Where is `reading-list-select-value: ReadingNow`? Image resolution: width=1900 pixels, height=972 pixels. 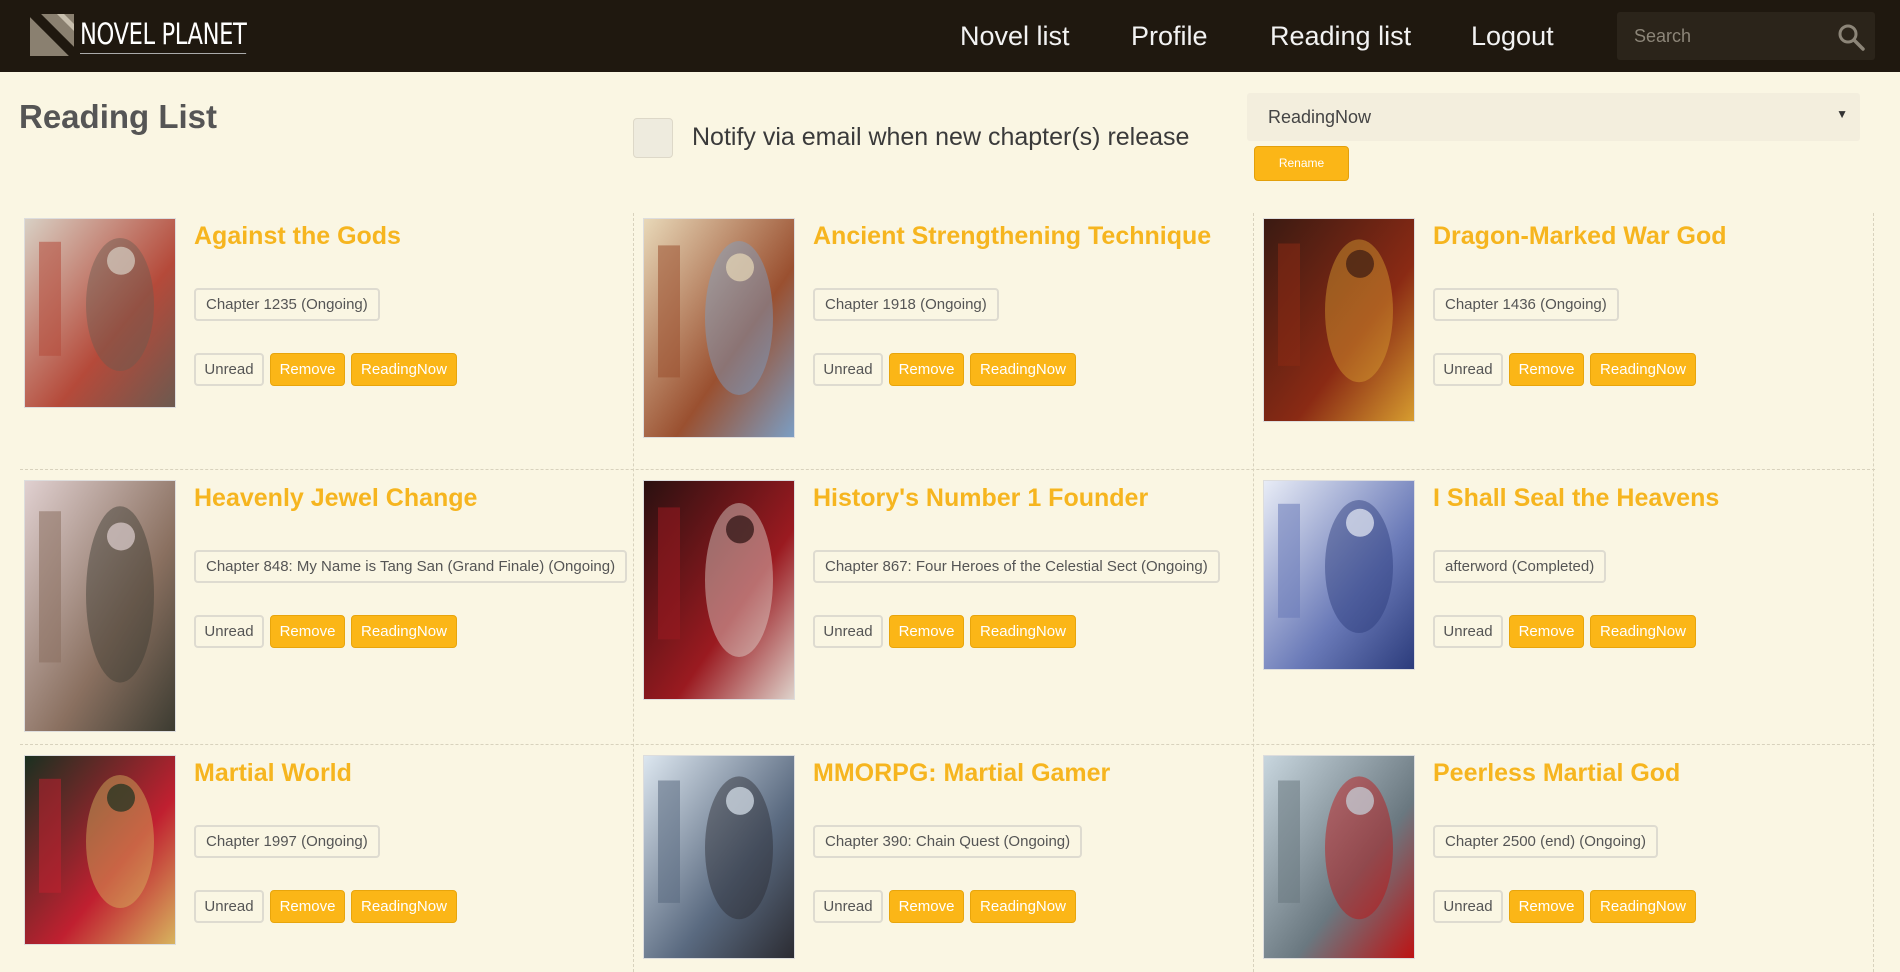 reading-list-select-value: ReadingNow is located at coordinates (1320, 117).